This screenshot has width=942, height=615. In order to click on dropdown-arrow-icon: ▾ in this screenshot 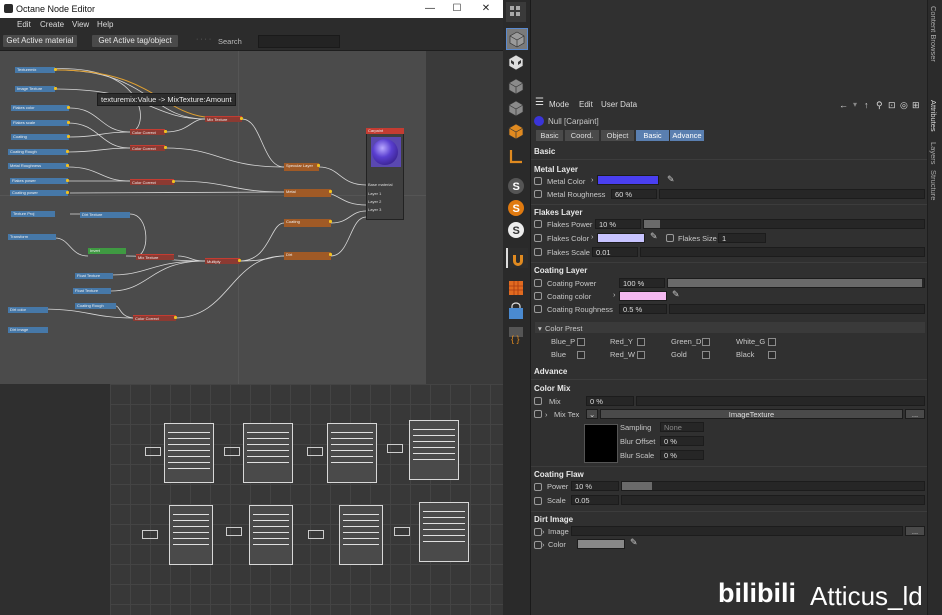, I will do `click(855, 104)`.